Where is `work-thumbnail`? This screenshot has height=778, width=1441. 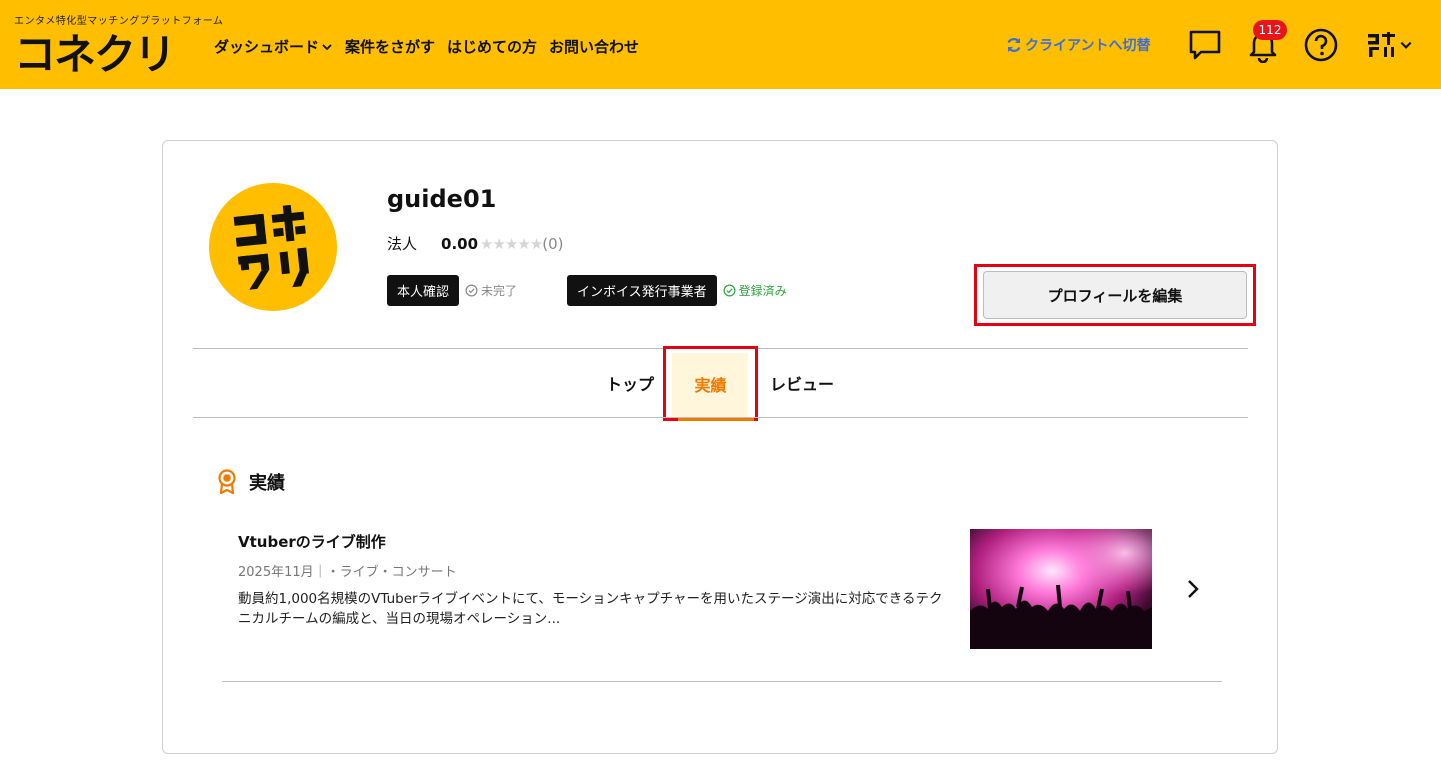
work-thumbnail is located at coordinates (1061, 589).